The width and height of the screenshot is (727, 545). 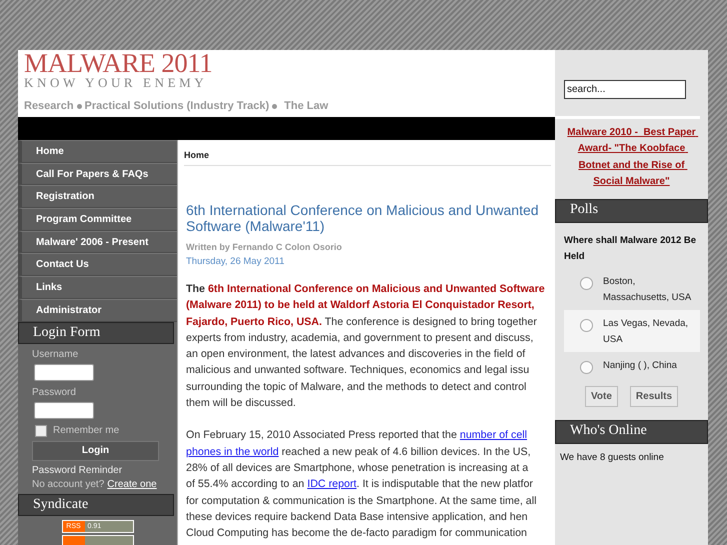 What do you see at coordinates (64, 372) in the screenshot?
I see `username-field` at bounding box center [64, 372].